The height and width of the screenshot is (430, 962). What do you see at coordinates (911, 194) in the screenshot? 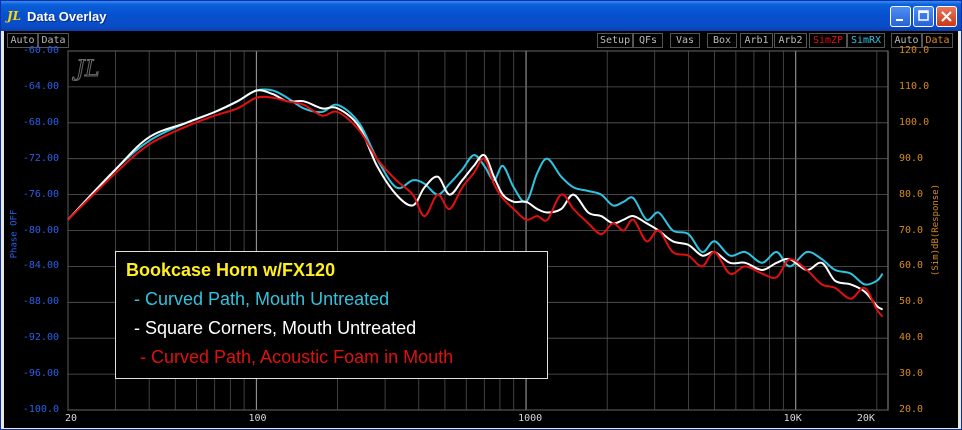
I see `right-y-tick-label: 80.0` at bounding box center [911, 194].